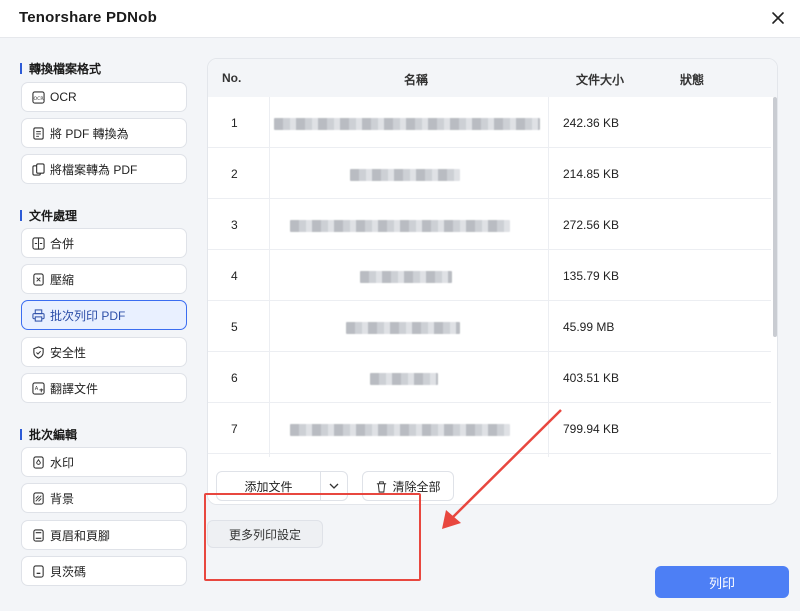  I want to click on sidebar-item-label: 頁眉和頁腳, so click(80, 535).